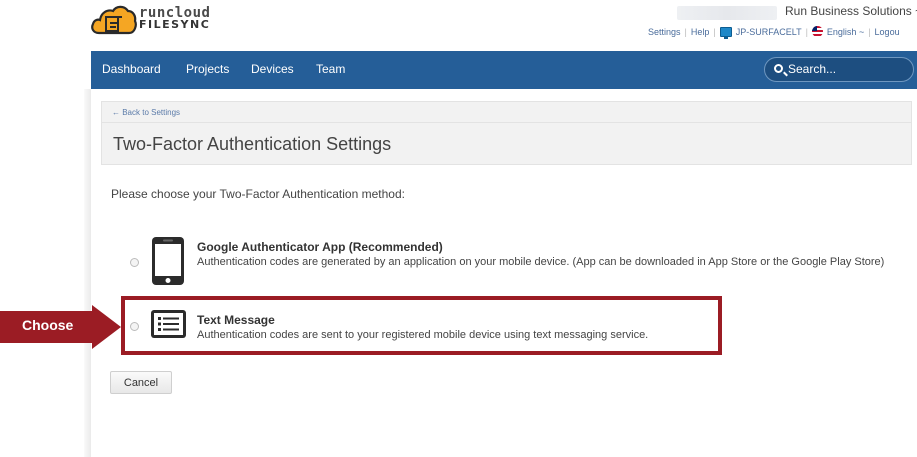  Describe the element at coordinates (175, 24) in the screenshot. I see `logo-subtitle: FILESYNC` at that location.